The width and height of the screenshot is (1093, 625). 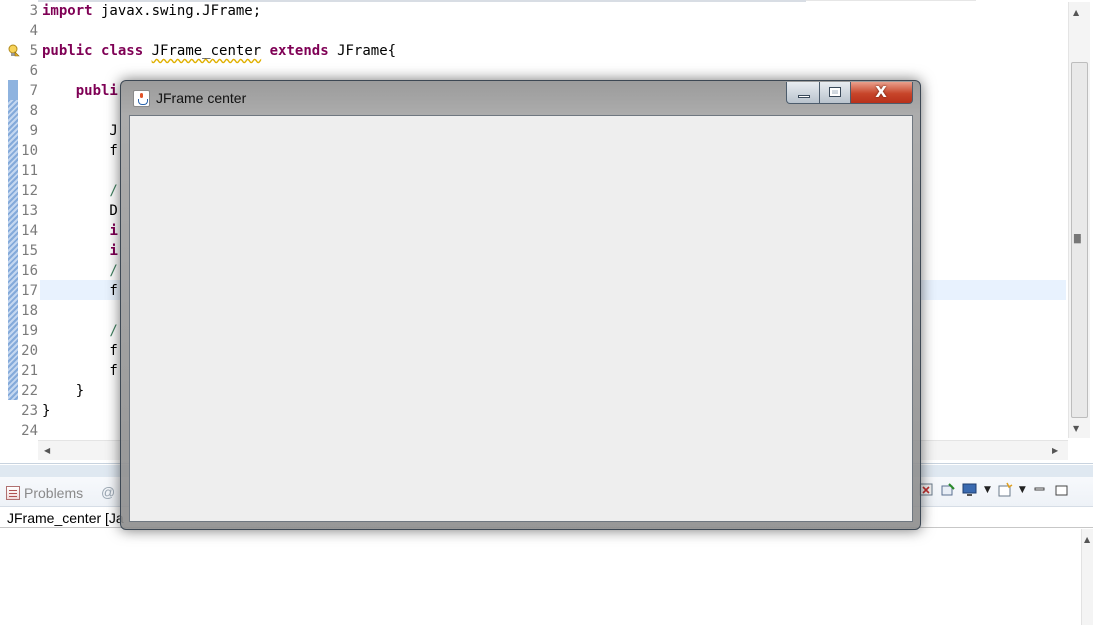 I want to click on tab-problems: Problems, so click(x=44, y=493).